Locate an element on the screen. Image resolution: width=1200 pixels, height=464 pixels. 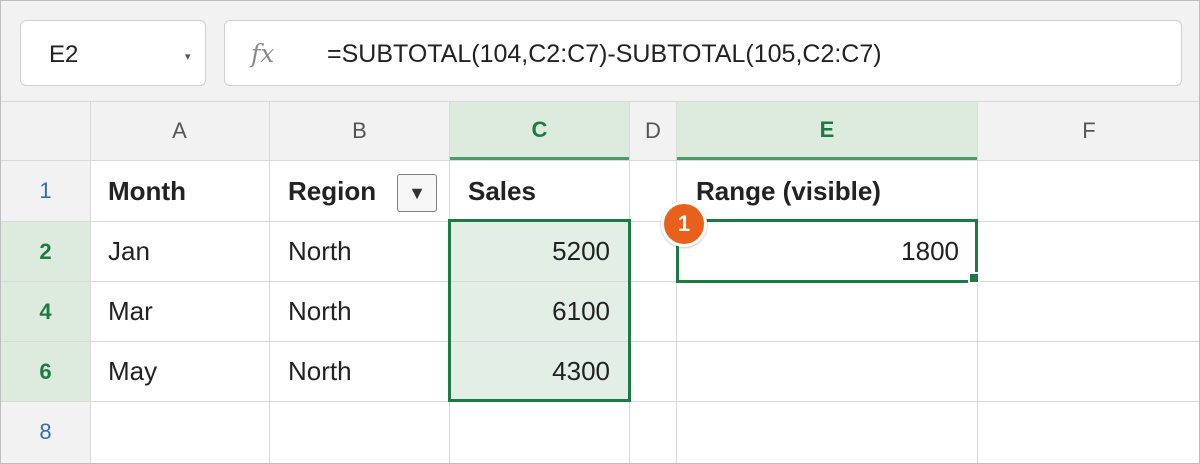
cell-b6: North is located at coordinates (320, 371).